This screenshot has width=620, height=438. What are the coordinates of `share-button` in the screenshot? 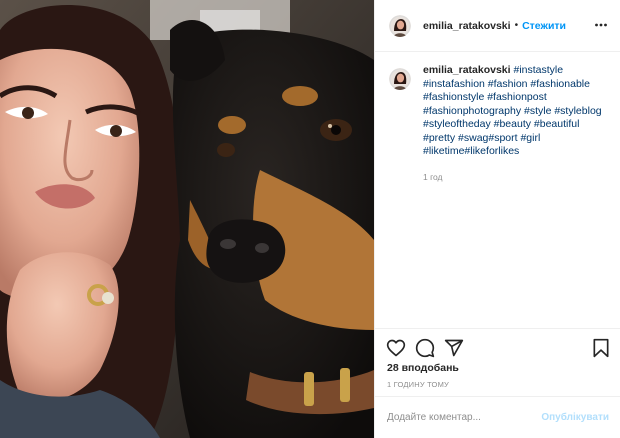 It's located at (454, 348).